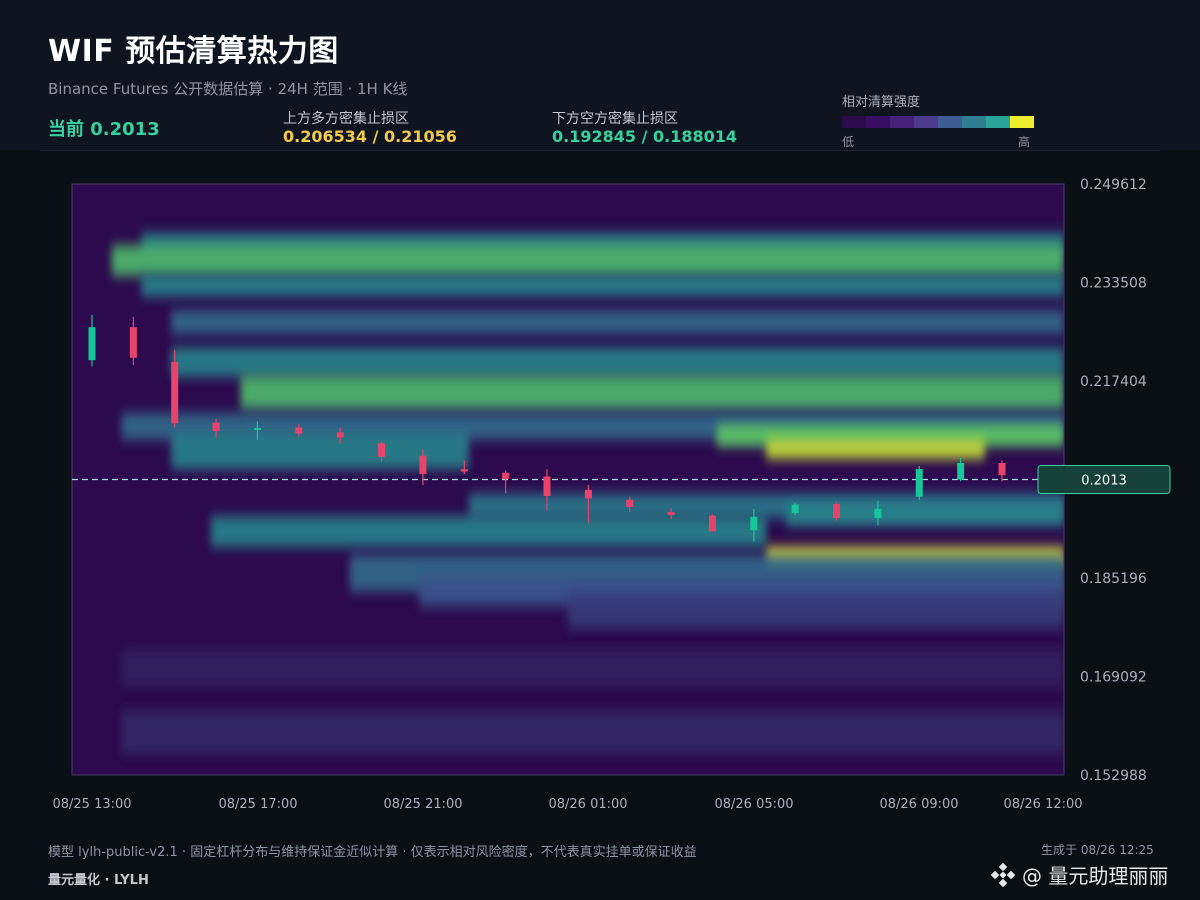  Describe the element at coordinates (228, 89) in the screenshot. I see `page-subtitle: Binance Futures 公开数据估算 · 24H 范围 · 1H K线` at that location.